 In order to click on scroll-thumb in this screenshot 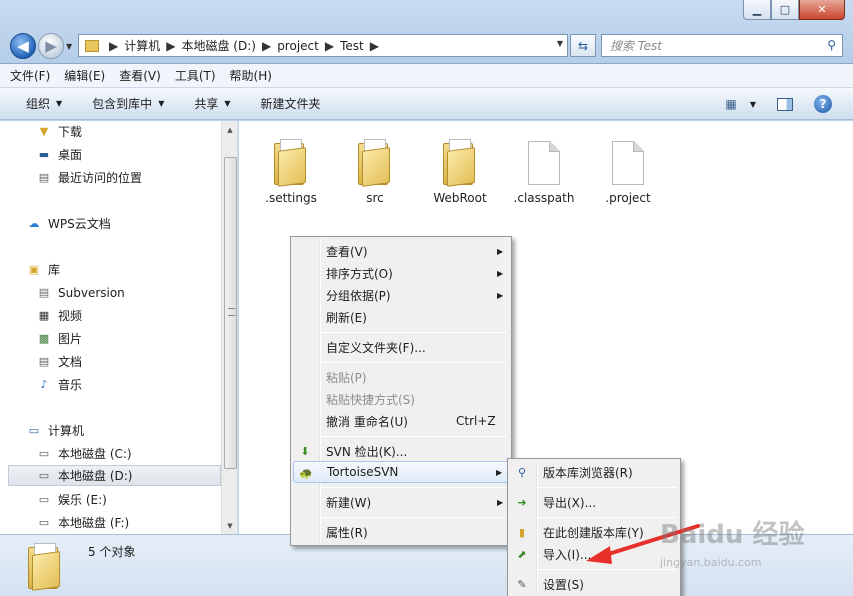, I will do `click(230, 313)`.